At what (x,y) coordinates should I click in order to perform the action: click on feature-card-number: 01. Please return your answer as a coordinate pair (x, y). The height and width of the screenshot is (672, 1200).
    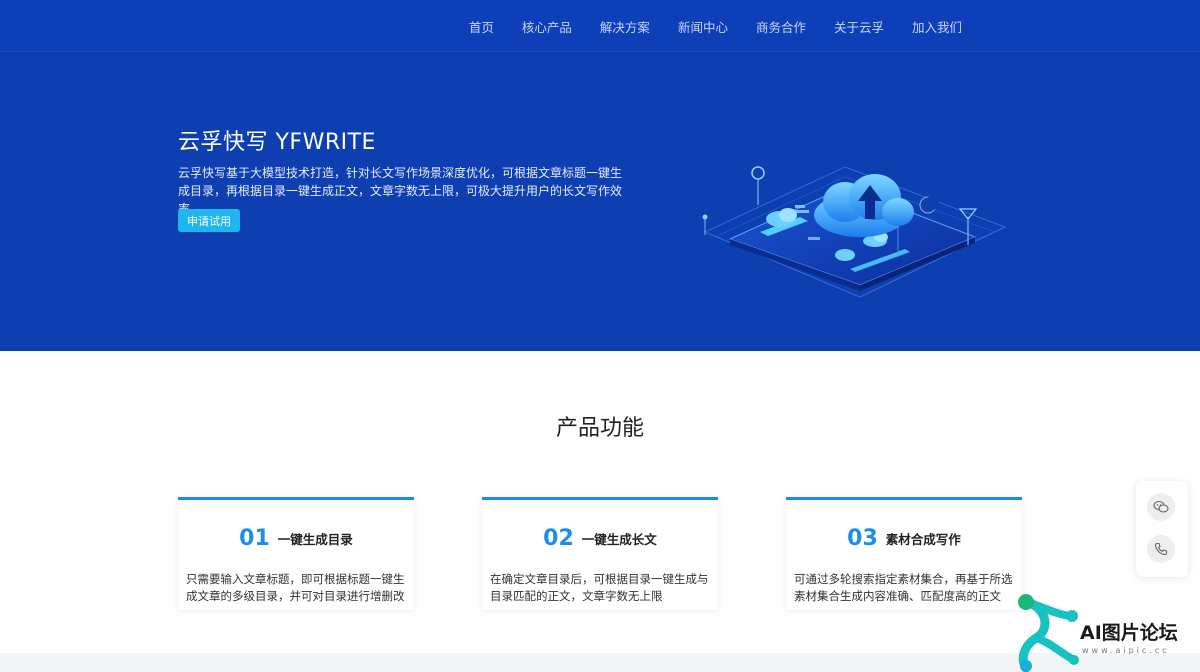
    Looking at the image, I should click on (254, 538).